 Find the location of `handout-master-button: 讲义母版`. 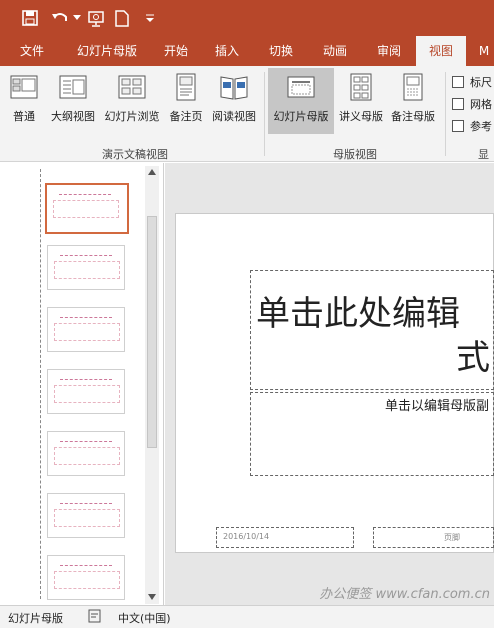

handout-master-button: 讲义母版 is located at coordinates (361, 101).